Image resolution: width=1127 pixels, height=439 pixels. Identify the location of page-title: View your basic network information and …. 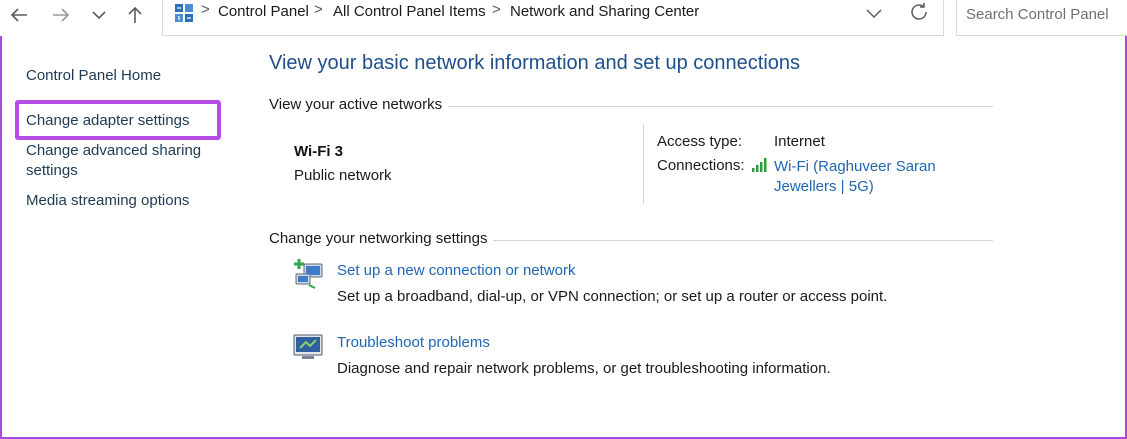
(535, 63).